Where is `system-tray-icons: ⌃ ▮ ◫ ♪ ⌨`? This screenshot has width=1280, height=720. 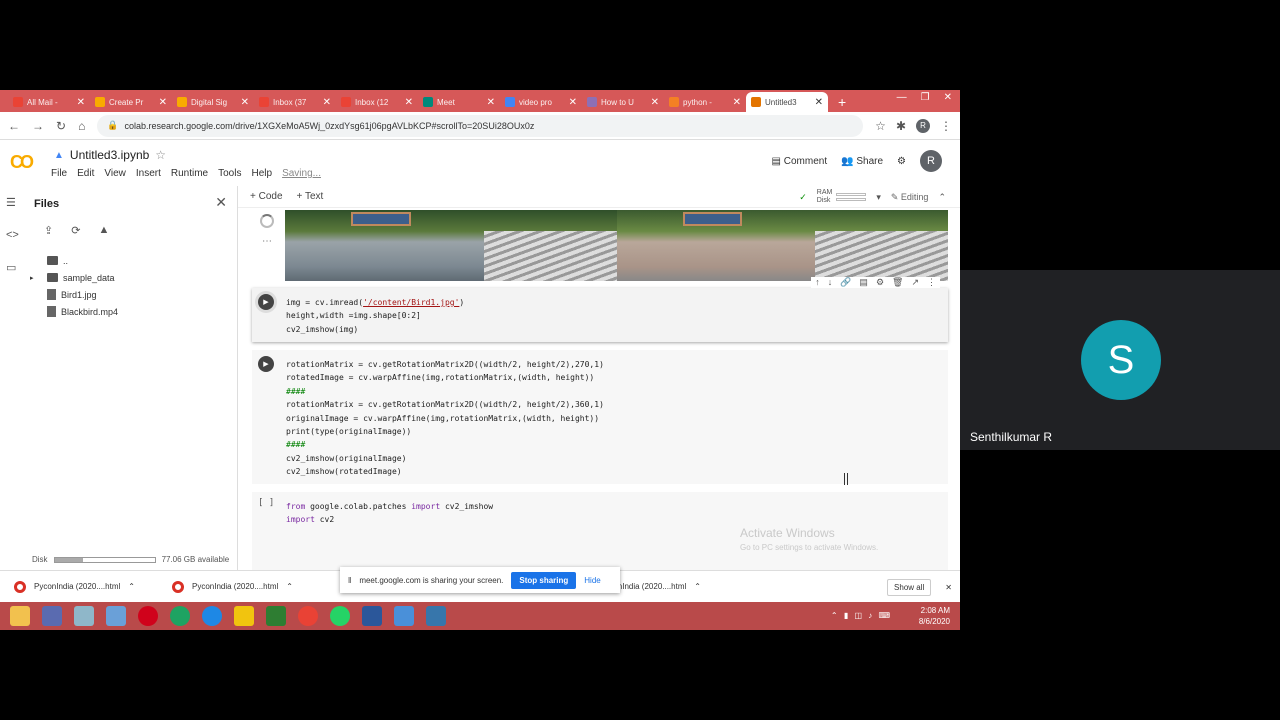 system-tray-icons: ⌃ ▮ ◫ ♪ ⌨ is located at coordinates (861, 615).